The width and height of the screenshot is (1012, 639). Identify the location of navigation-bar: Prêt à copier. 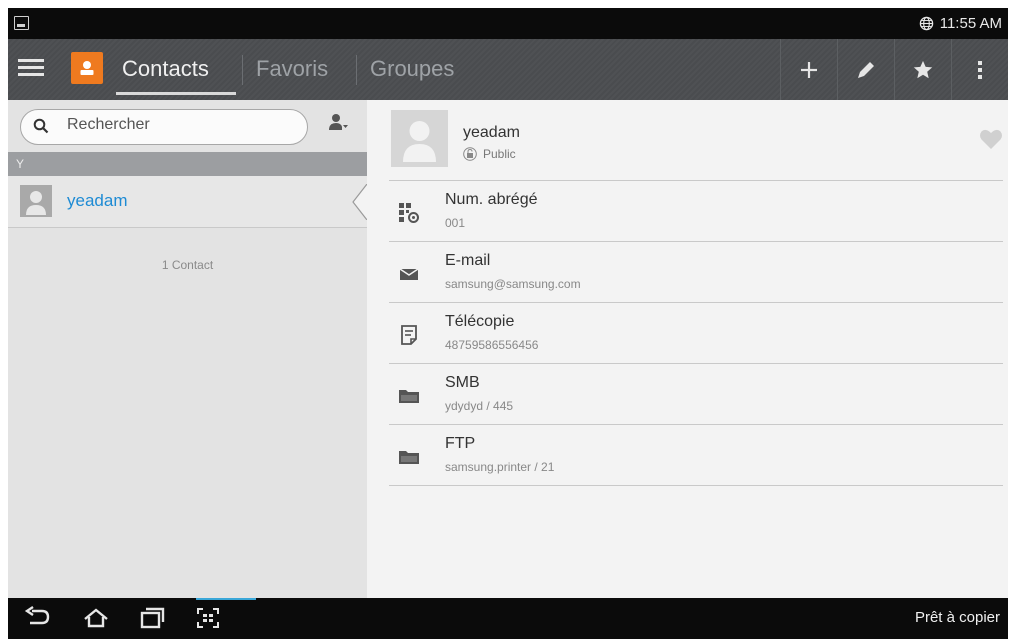
(508, 618).